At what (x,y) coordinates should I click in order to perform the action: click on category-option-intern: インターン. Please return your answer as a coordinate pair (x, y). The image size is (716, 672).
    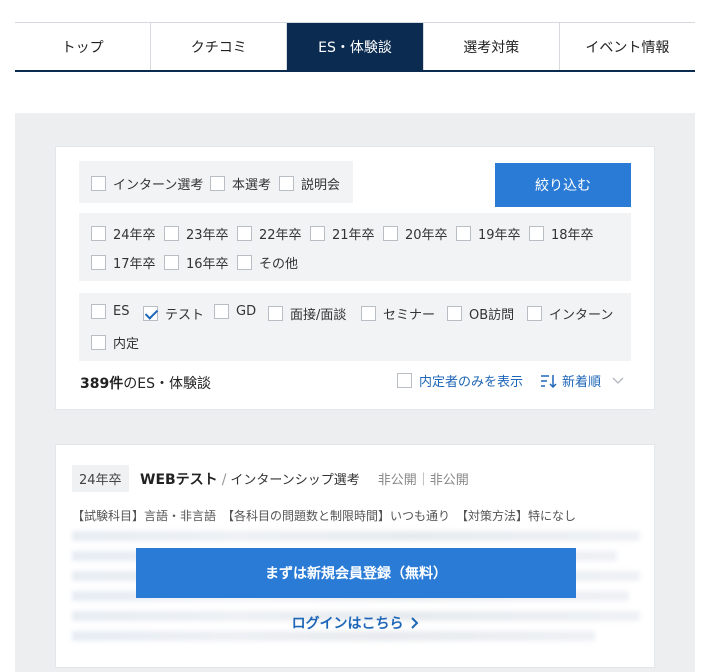
    Looking at the image, I should click on (570, 313).